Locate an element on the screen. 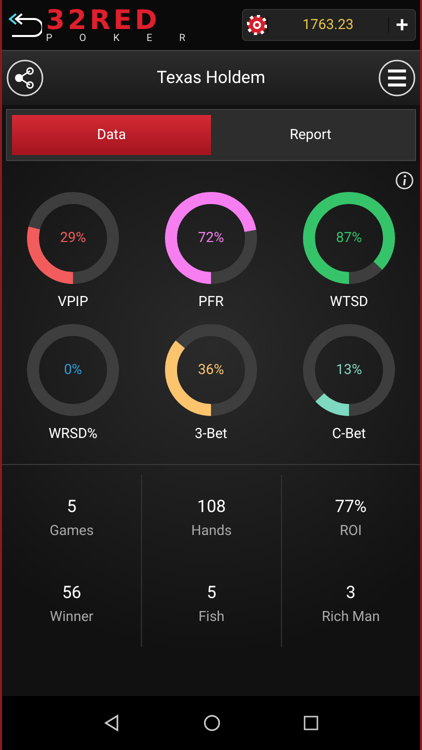 The width and height of the screenshot is (422, 750). info-icon is located at coordinates (404, 180).